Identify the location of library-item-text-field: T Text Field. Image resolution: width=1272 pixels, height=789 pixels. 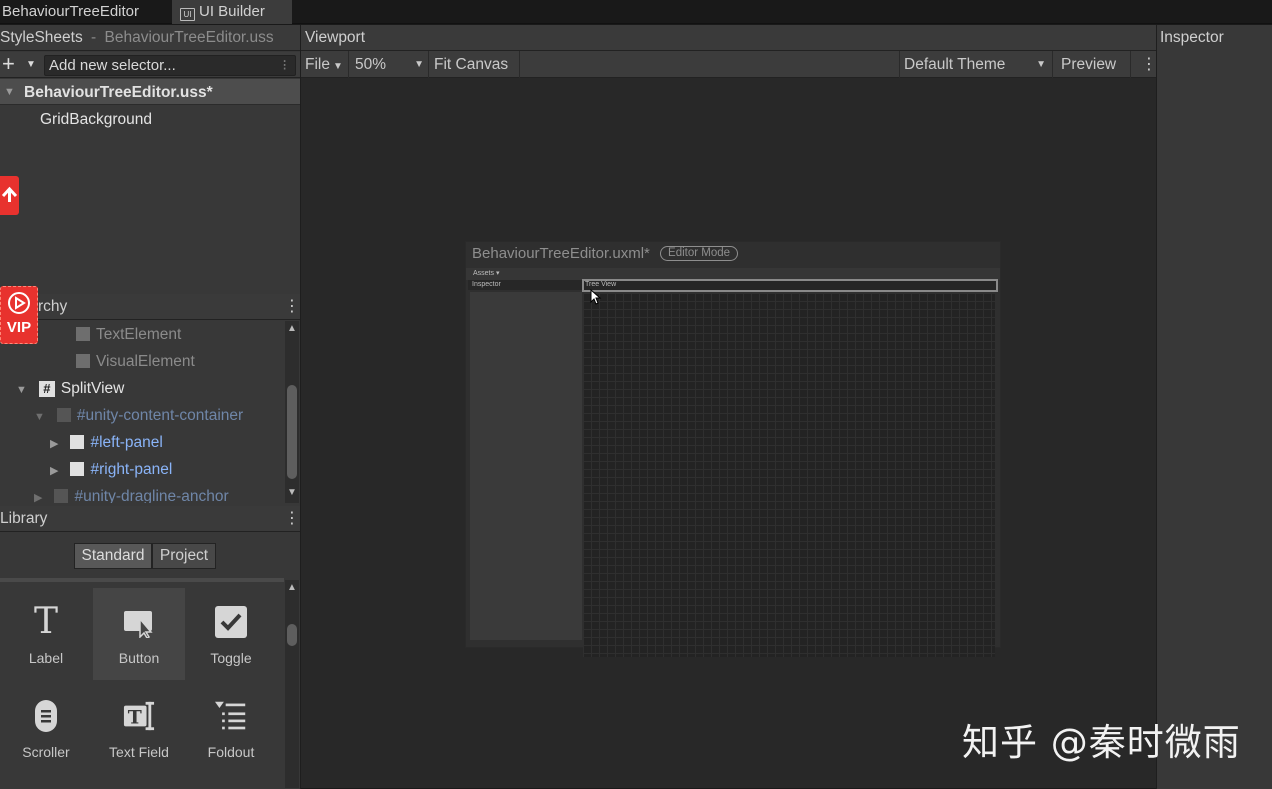
(139, 728).